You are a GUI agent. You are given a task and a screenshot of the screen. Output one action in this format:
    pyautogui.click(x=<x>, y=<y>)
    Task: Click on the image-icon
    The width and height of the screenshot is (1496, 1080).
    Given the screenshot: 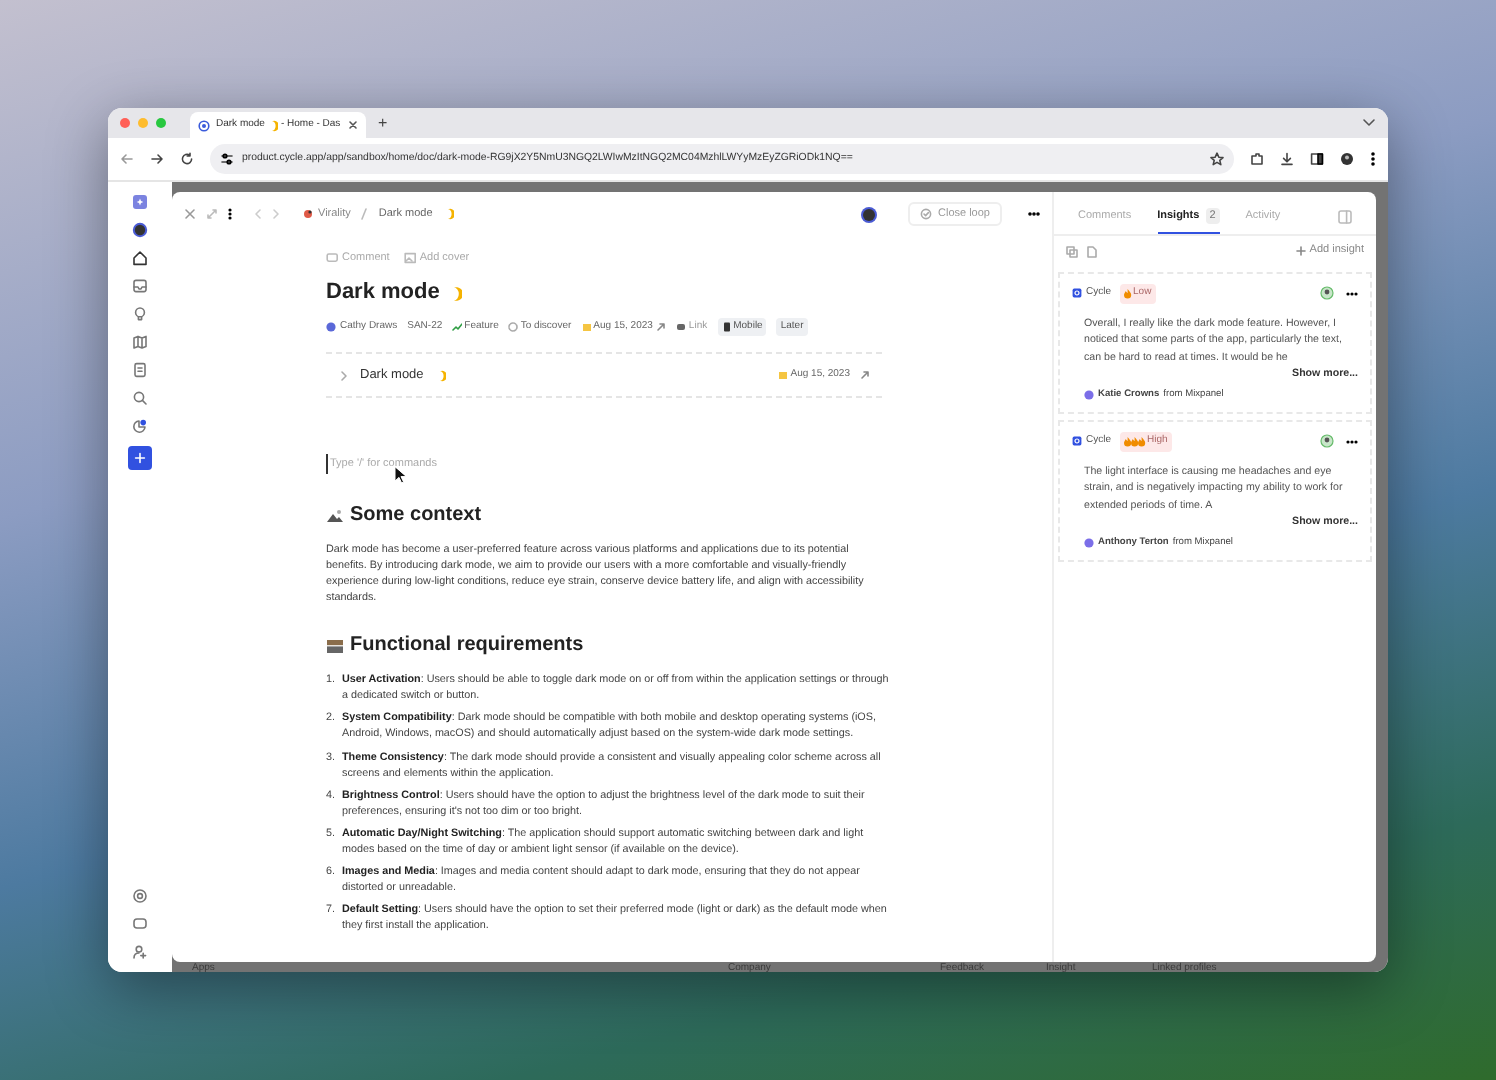 What is the action you would take?
    pyautogui.click(x=409, y=258)
    